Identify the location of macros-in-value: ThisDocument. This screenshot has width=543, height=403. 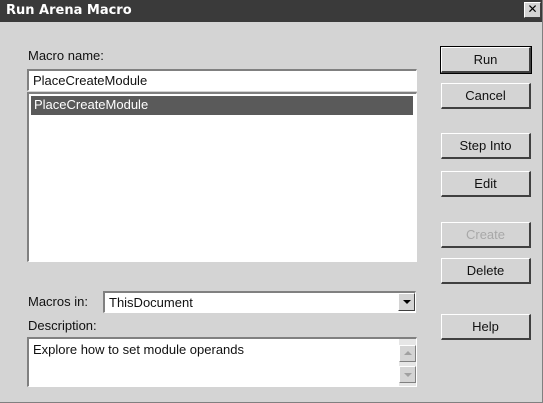
(151, 302).